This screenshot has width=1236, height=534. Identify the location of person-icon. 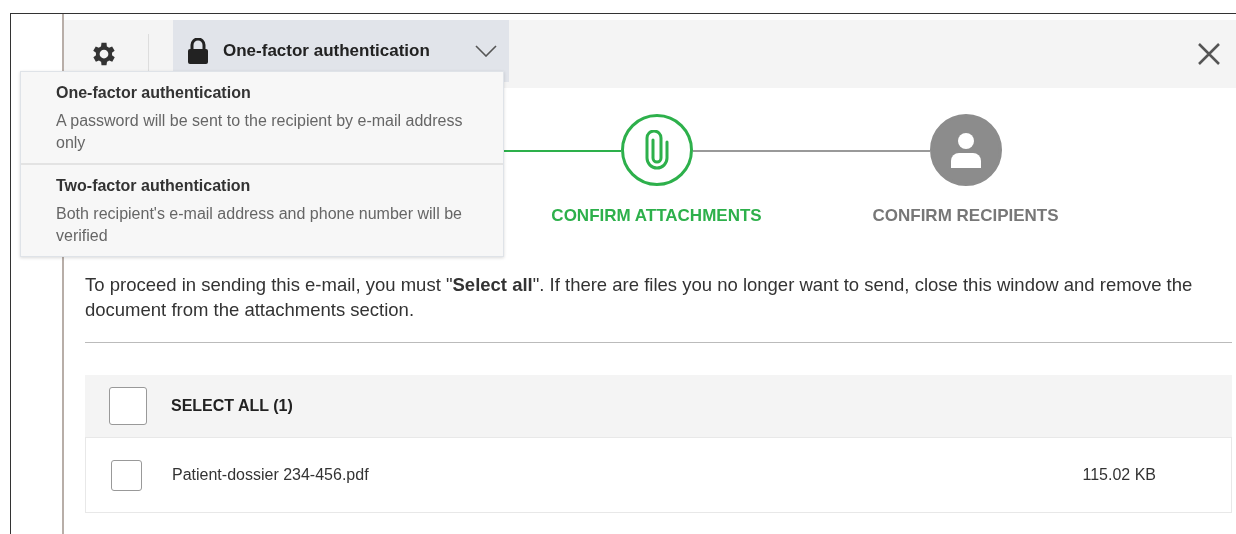
(965, 150).